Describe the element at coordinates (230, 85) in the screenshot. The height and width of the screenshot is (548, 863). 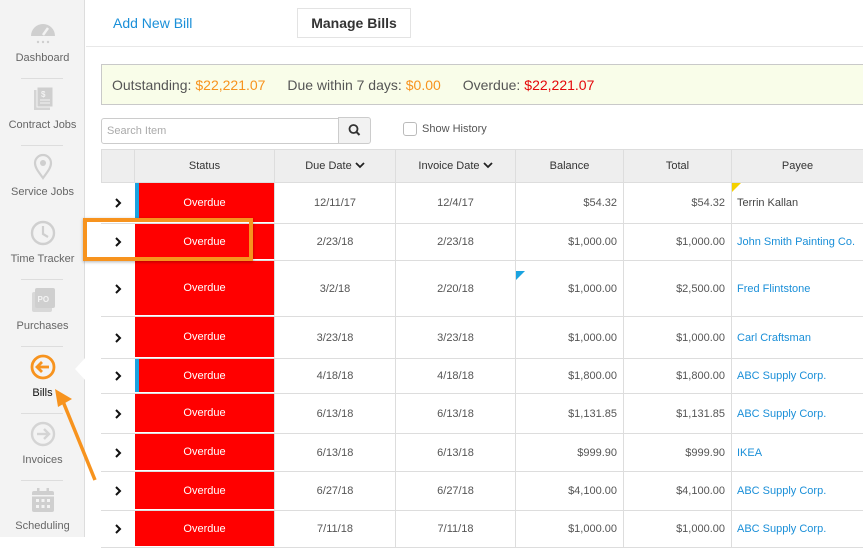
I see `outstanding-value: $22,221.07` at that location.